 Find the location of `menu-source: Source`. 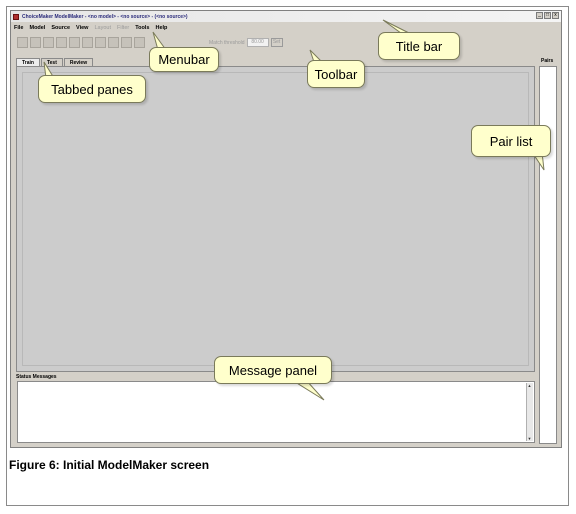

menu-source: Source is located at coordinates (60, 28).